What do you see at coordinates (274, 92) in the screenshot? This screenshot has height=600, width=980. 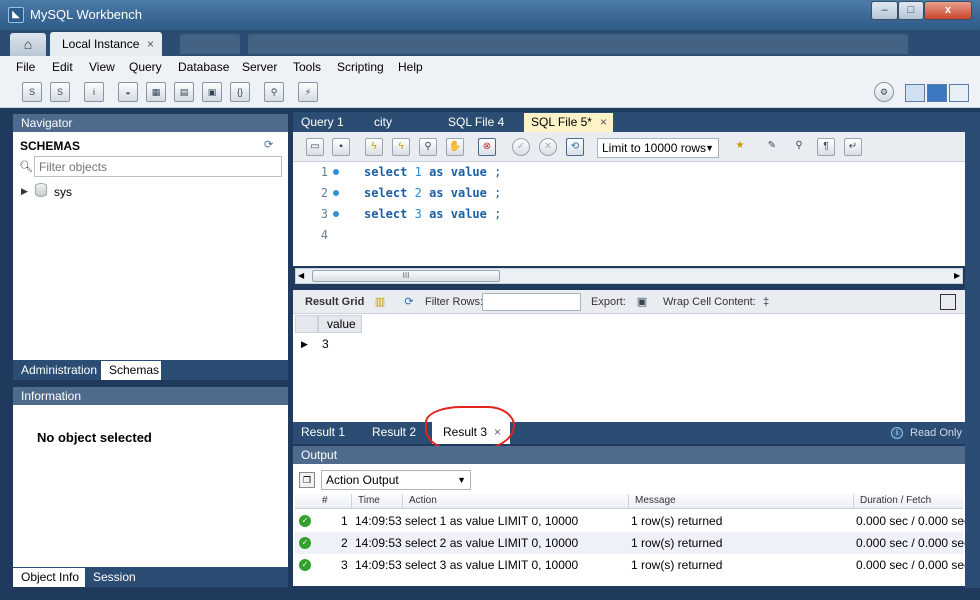 I see `search-table-data-icon: ⚲` at bounding box center [274, 92].